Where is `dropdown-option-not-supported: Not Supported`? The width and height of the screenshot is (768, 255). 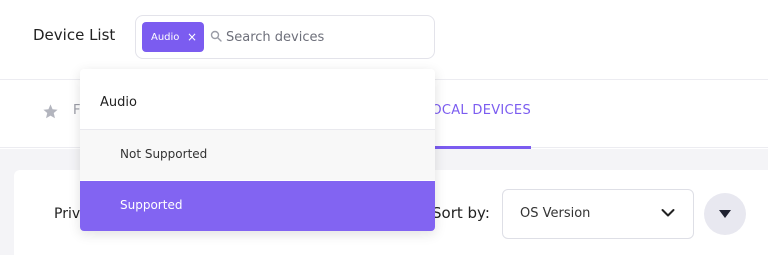 dropdown-option-not-supported: Not Supported is located at coordinates (257, 155).